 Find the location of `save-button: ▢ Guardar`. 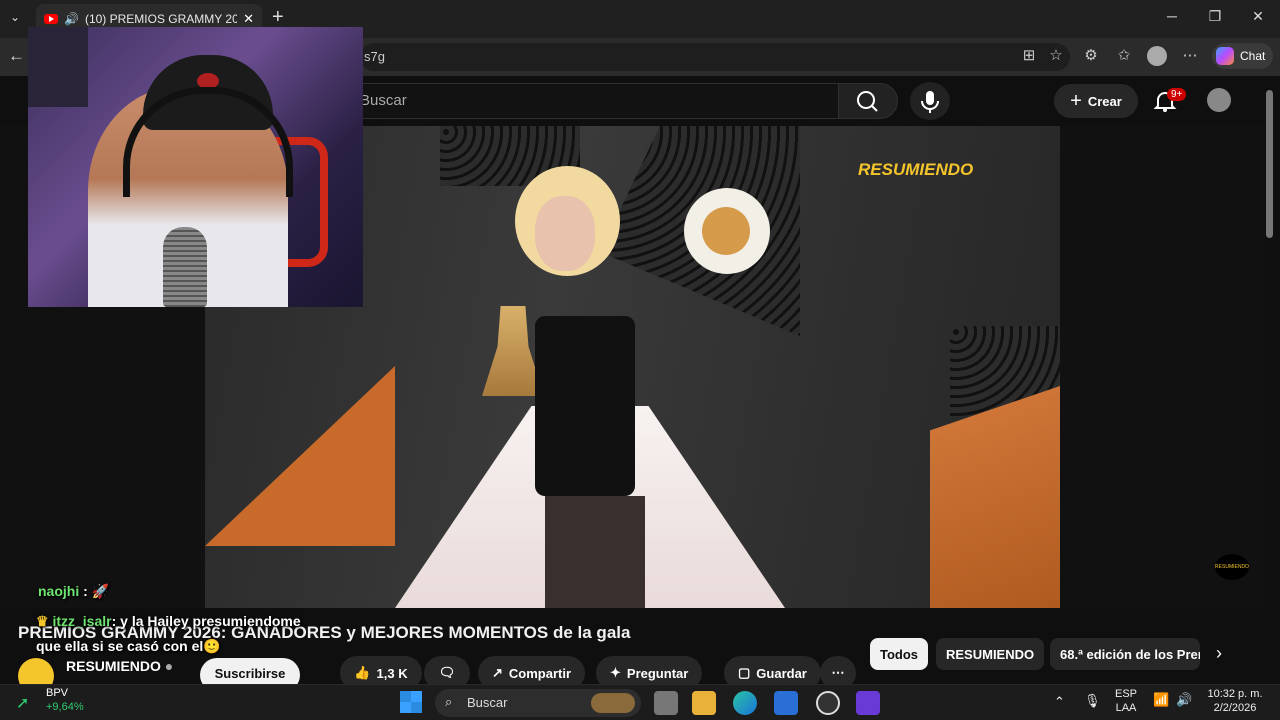

save-button: ▢ Guardar is located at coordinates (772, 670).